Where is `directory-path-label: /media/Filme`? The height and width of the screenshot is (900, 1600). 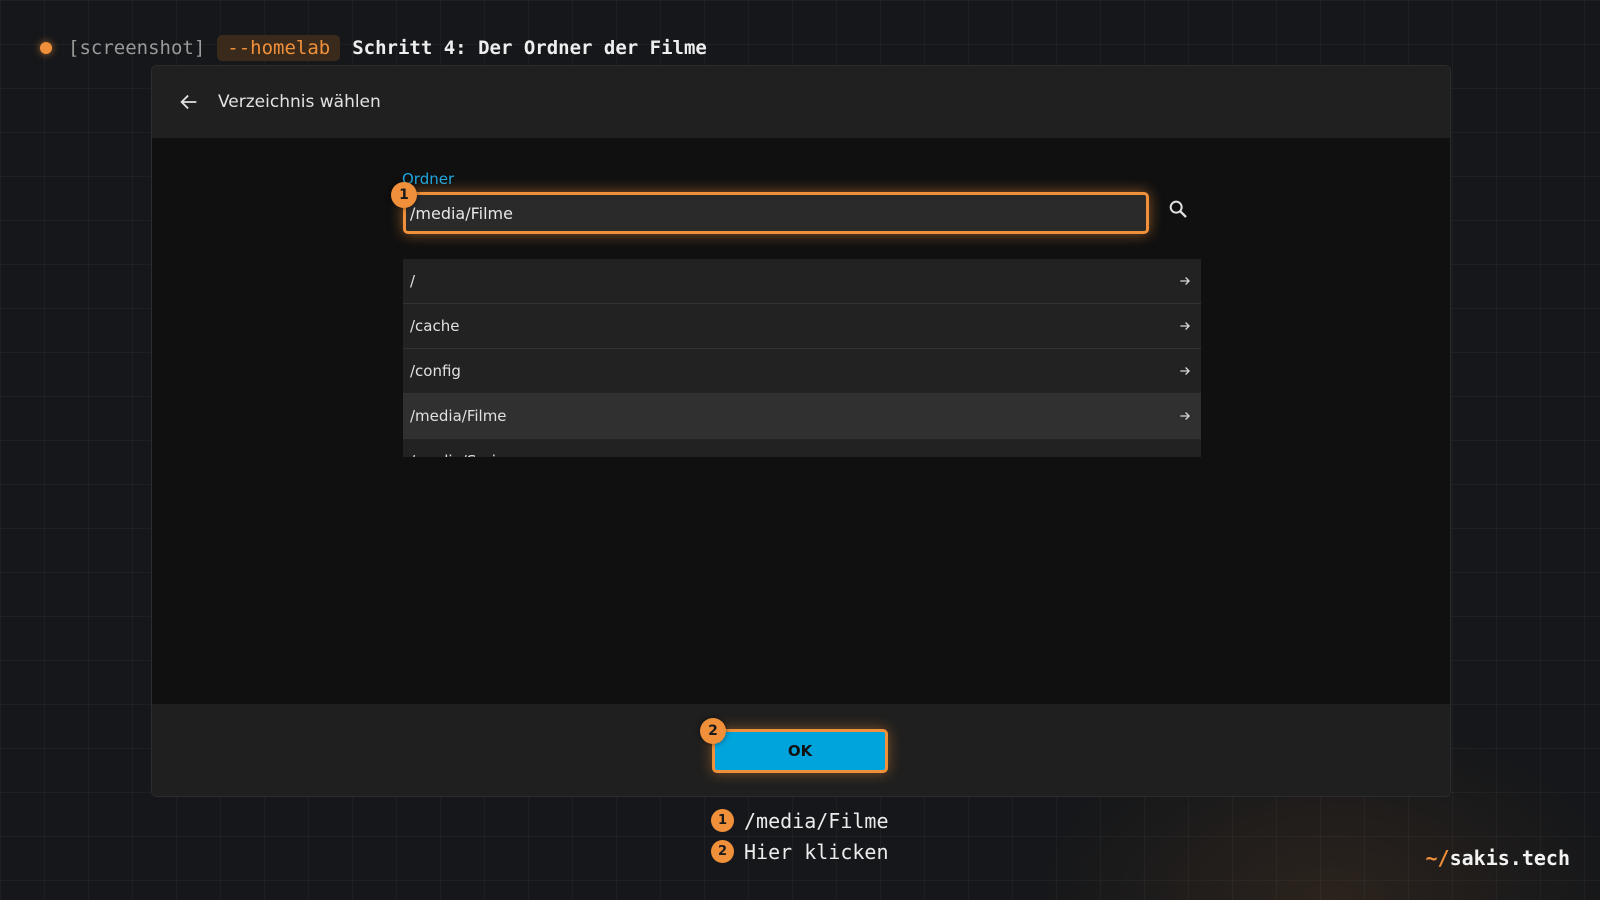 directory-path-label: /media/Filme is located at coordinates (458, 416).